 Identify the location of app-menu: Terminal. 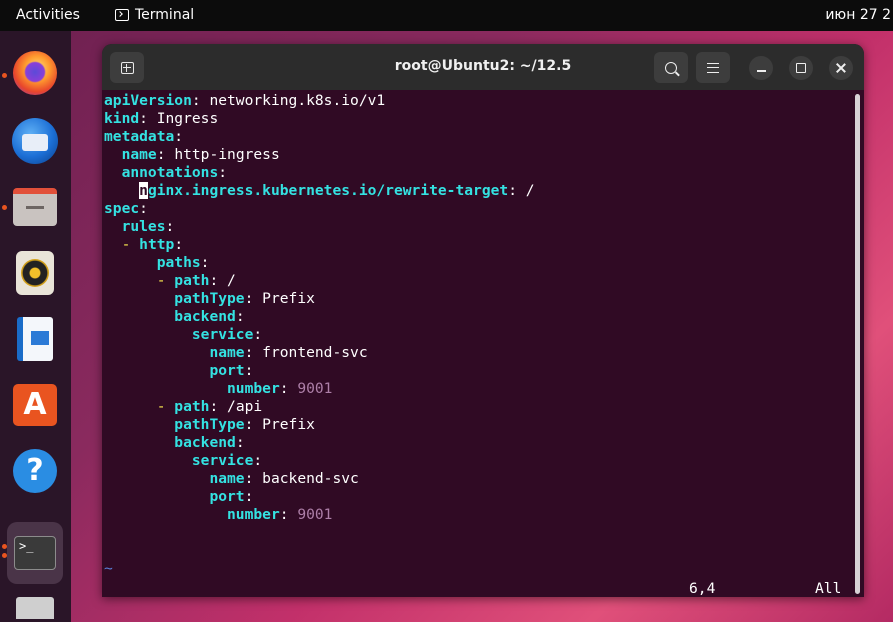
(154, 15).